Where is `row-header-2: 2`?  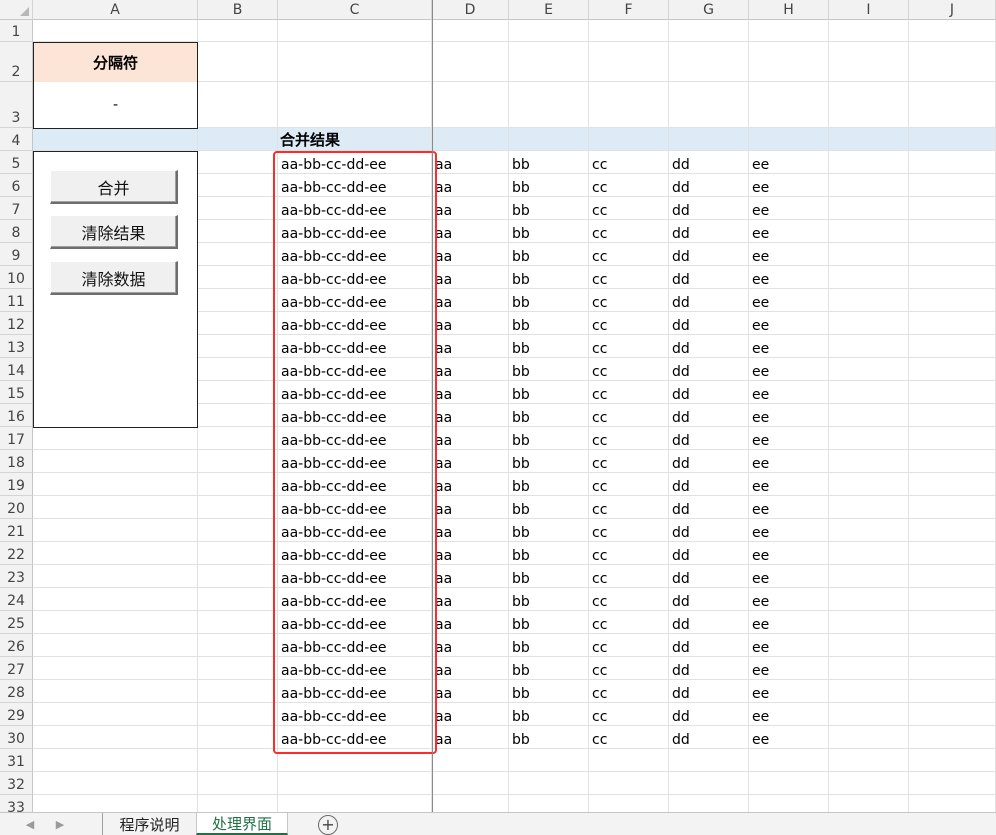
row-header-2: 2 is located at coordinates (16, 62).